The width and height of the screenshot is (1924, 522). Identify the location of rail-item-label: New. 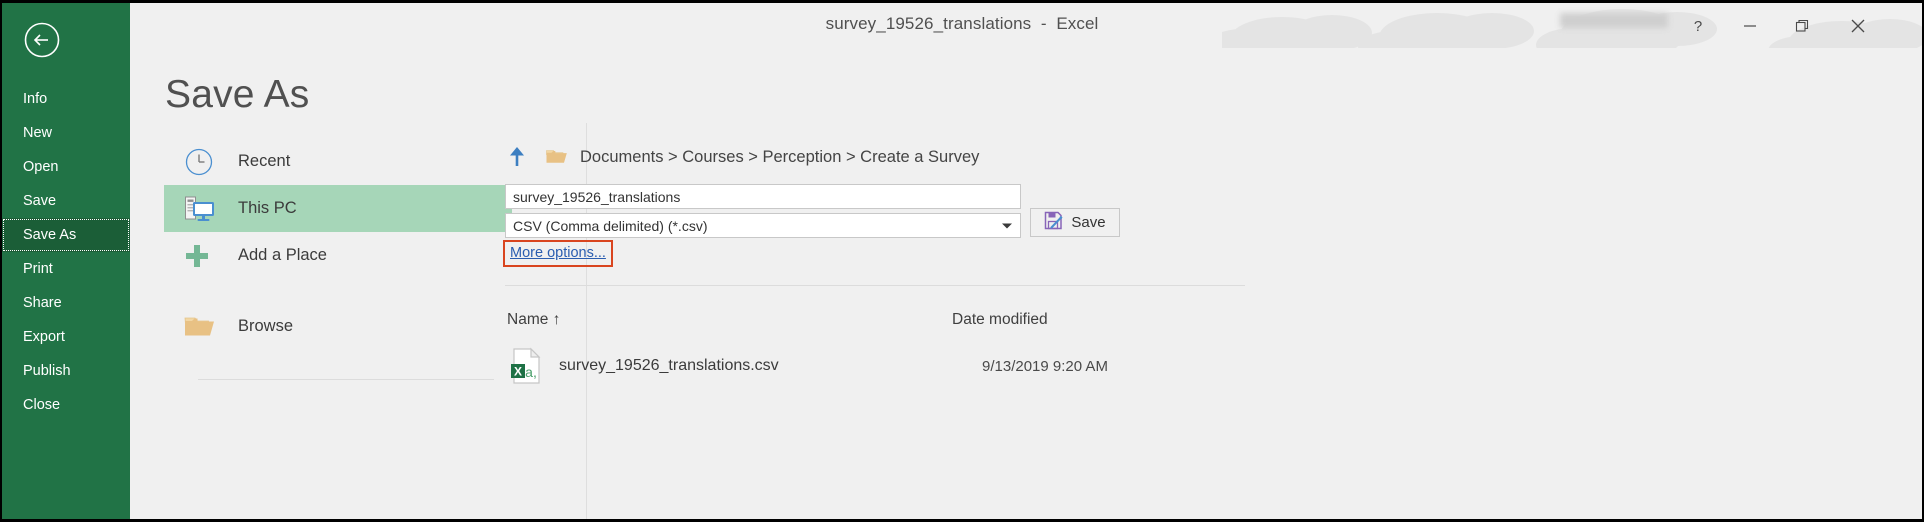
(38, 133).